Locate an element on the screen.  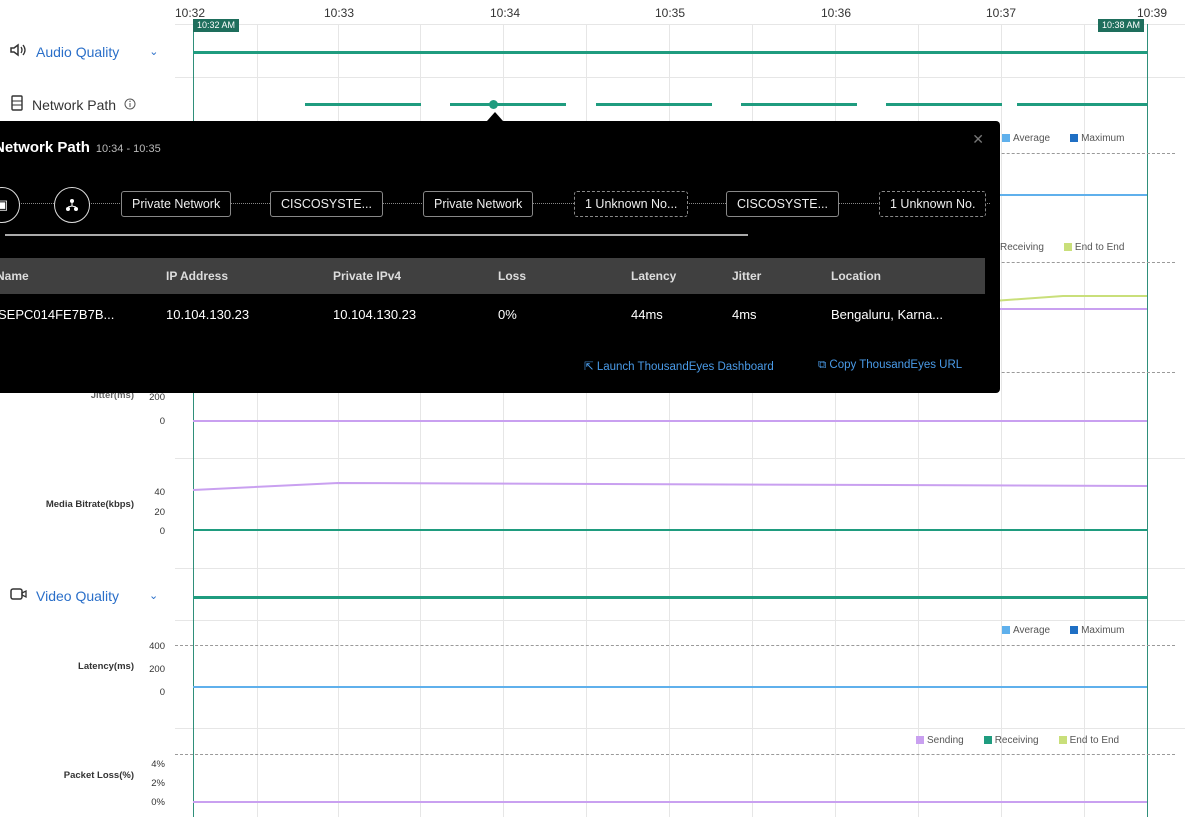
time-tick: 10:34 is located at coordinates (505, 13).